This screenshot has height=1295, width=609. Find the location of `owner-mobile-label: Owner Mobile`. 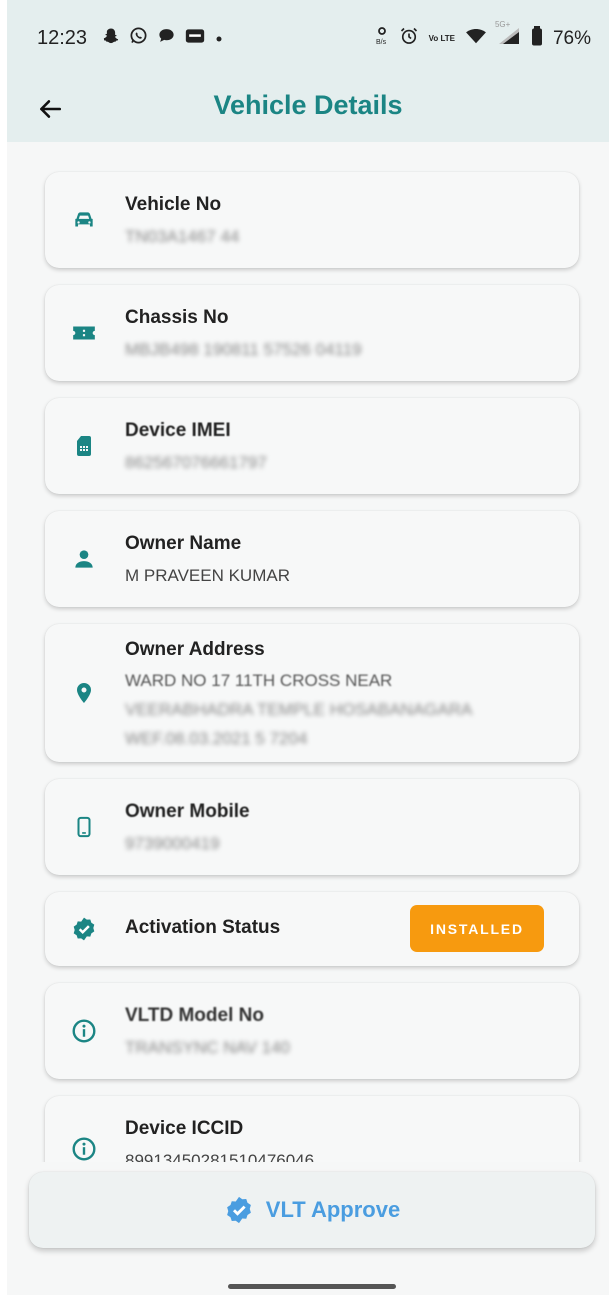

owner-mobile-label: Owner Mobile is located at coordinates (187, 811).